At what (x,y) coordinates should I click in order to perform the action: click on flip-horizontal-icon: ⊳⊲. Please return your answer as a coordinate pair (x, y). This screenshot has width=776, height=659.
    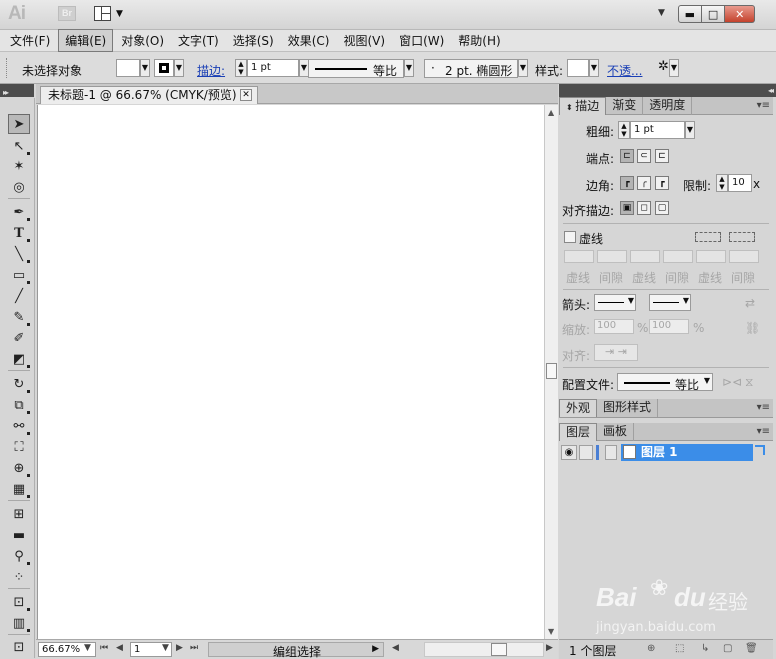
    Looking at the image, I should click on (732, 382).